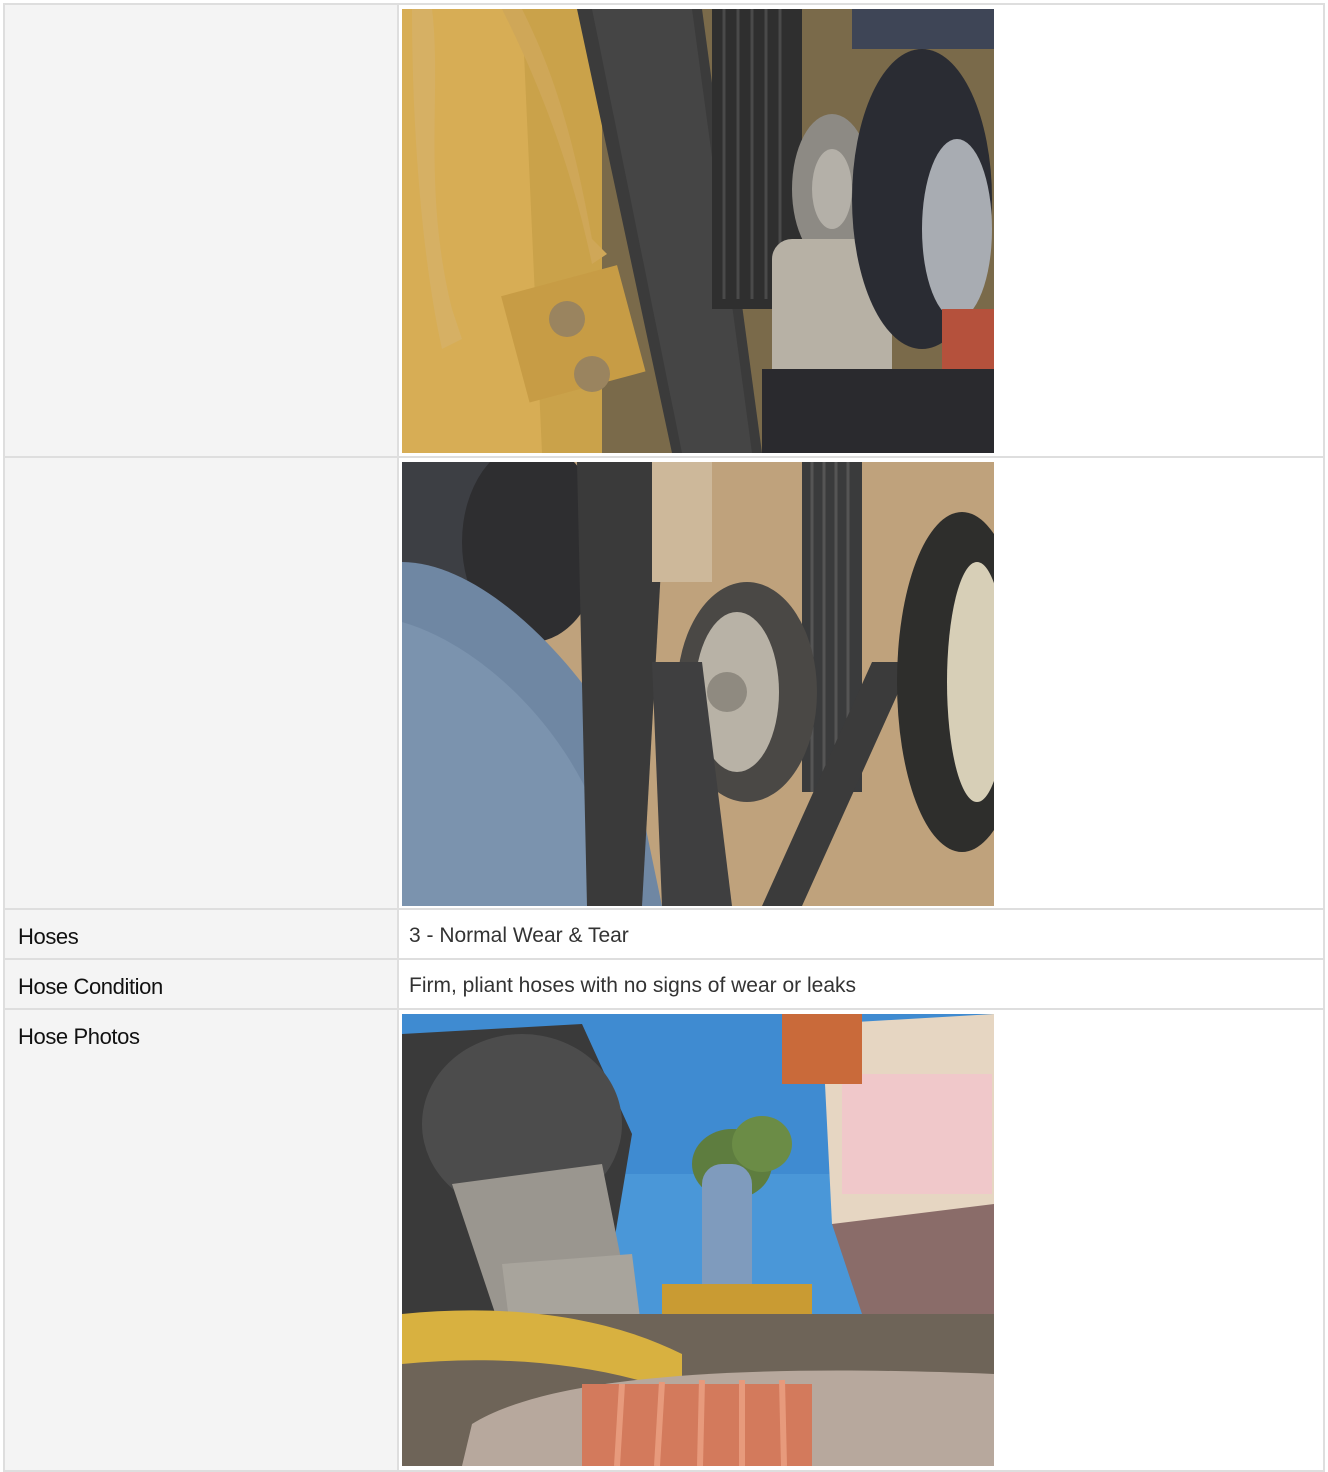 This screenshot has height=1472, width=1328. Describe the element at coordinates (519, 935) in the screenshot. I see `row-value-hoses: 3 - Normal Wear & Tear` at that location.